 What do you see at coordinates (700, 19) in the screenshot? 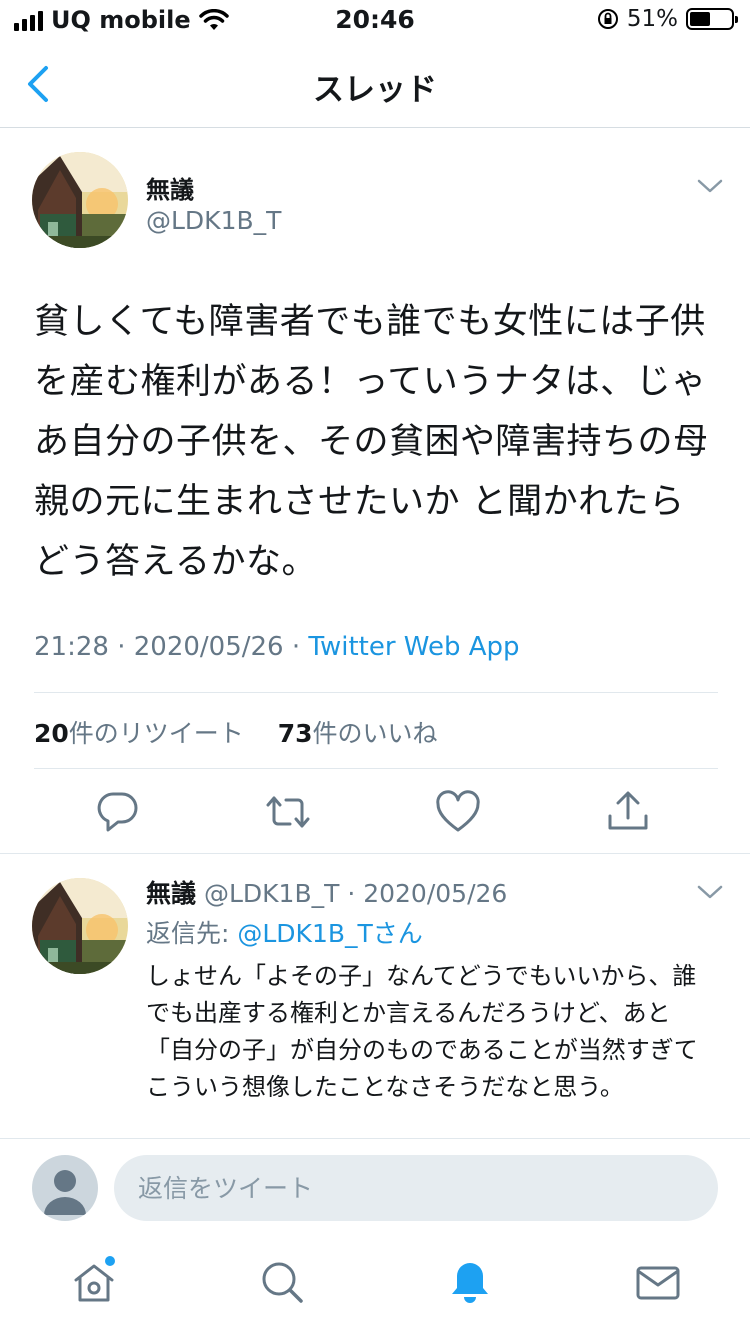
I see `battery-level` at bounding box center [700, 19].